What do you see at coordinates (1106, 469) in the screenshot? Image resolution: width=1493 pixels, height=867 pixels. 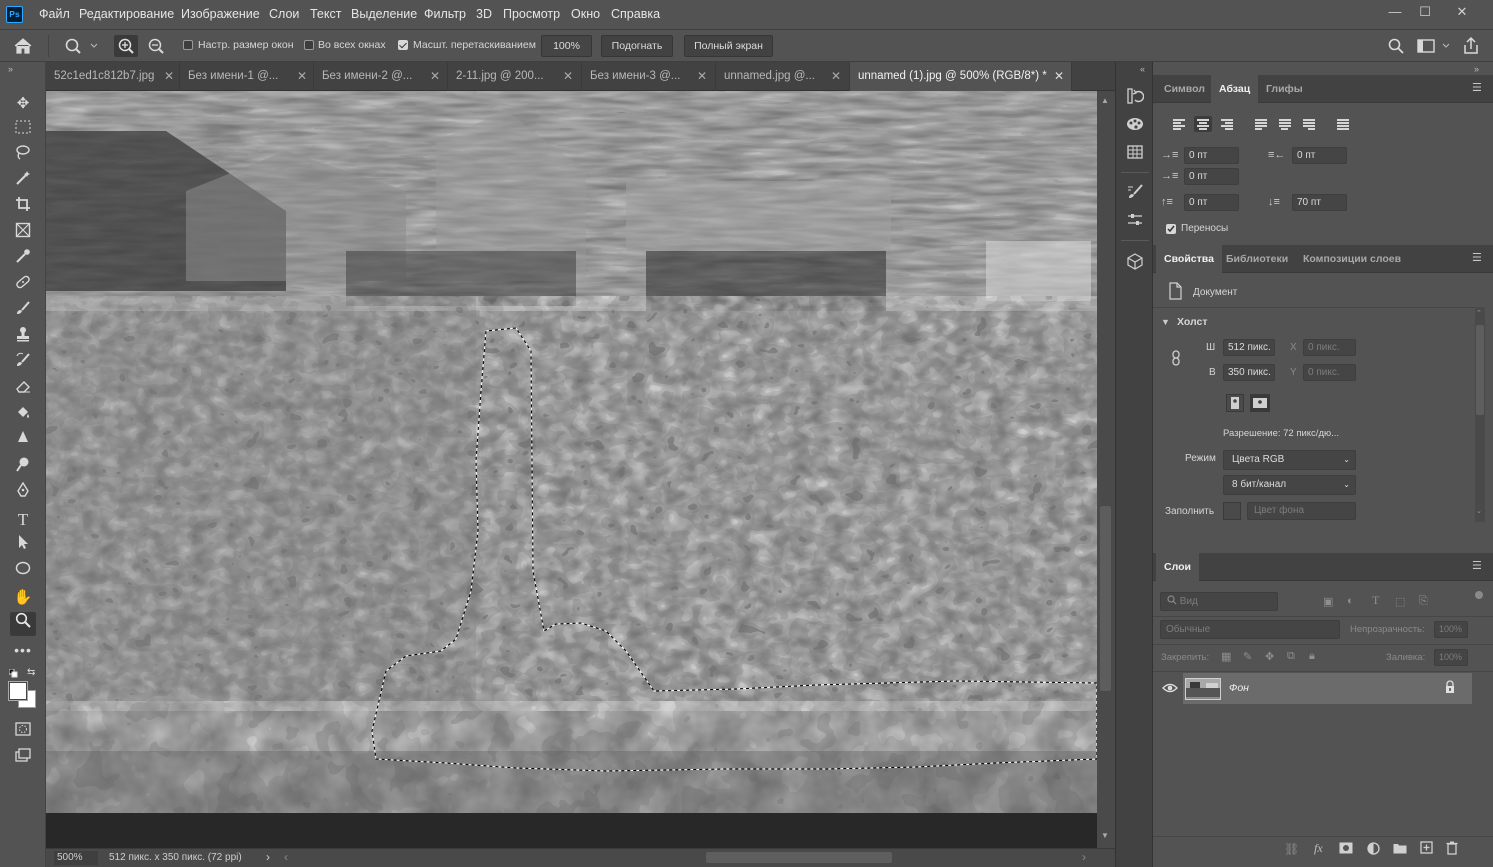 I see `vertical-scrollbar: ▲ ▼` at bounding box center [1106, 469].